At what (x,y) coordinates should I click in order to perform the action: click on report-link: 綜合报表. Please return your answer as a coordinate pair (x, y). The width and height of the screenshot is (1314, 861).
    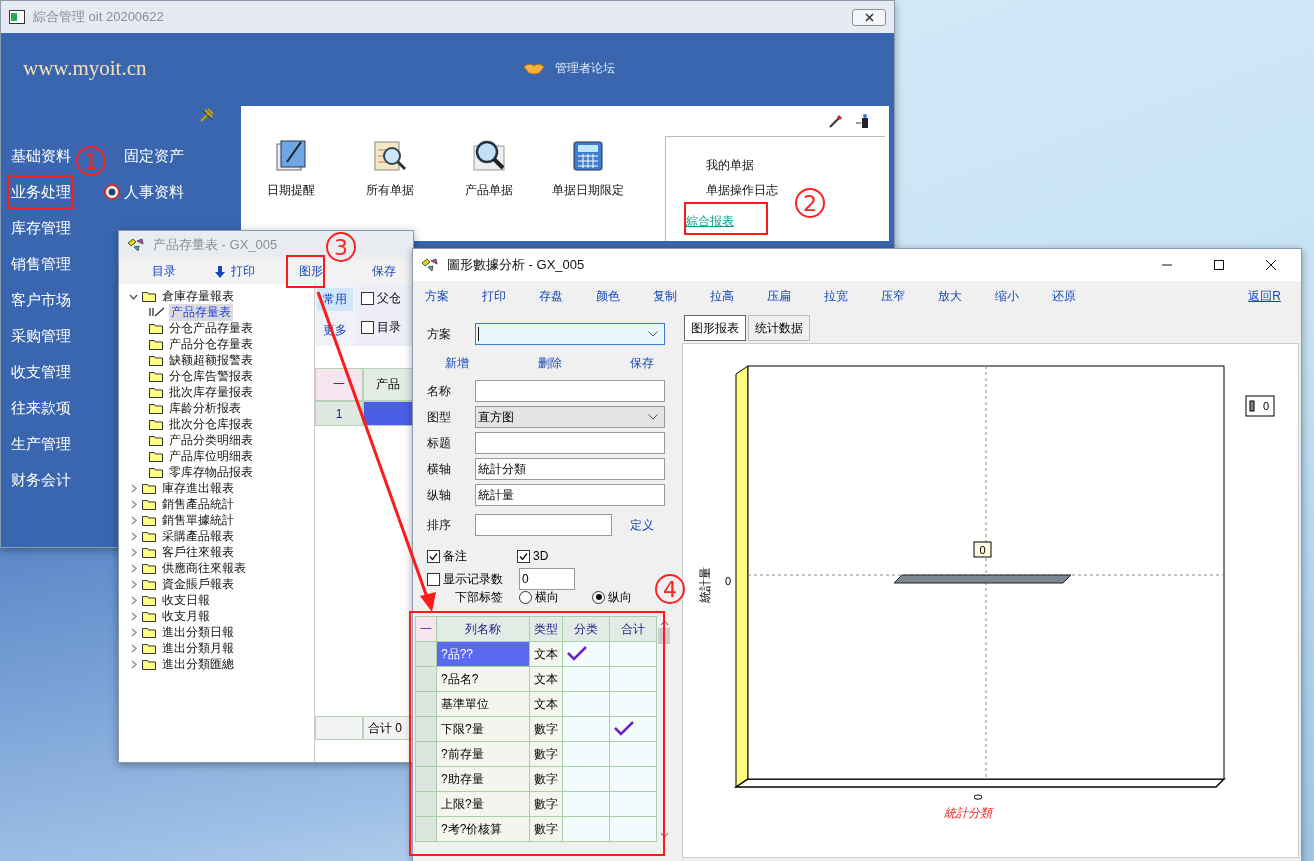
    Looking at the image, I should click on (710, 221).